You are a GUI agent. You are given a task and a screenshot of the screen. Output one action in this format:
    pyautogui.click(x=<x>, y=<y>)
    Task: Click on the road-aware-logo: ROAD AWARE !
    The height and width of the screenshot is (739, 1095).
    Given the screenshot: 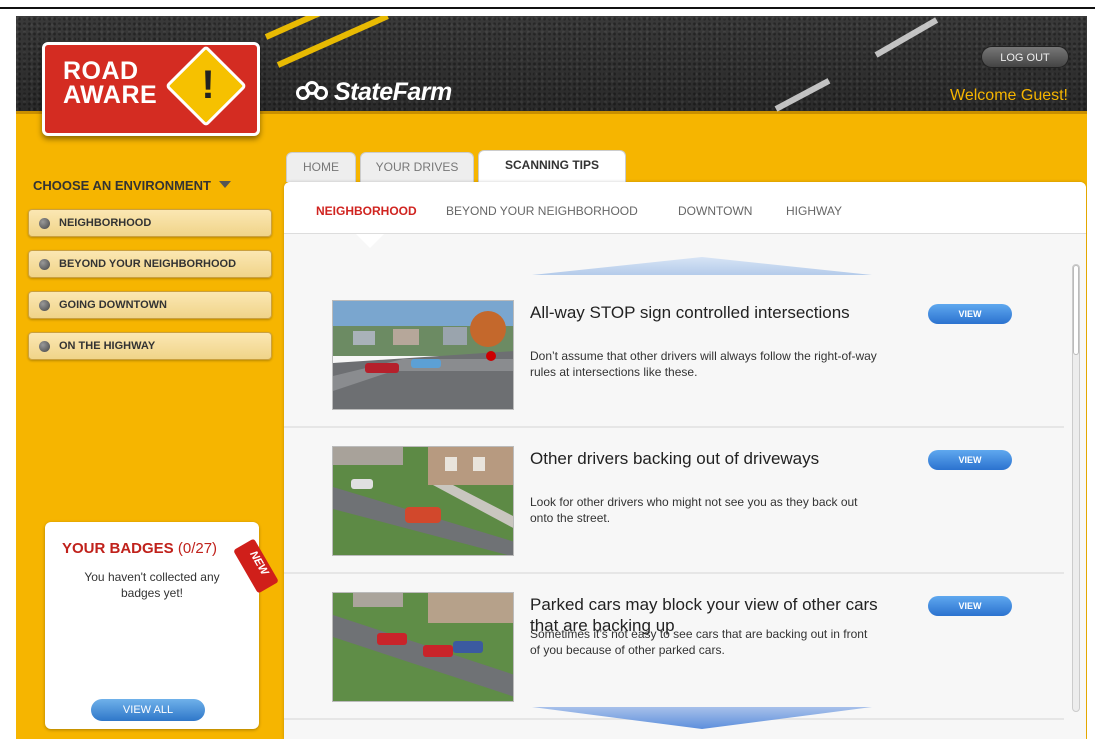 What is the action you would take?
    pyautogui.click(x=151, y=89)
    